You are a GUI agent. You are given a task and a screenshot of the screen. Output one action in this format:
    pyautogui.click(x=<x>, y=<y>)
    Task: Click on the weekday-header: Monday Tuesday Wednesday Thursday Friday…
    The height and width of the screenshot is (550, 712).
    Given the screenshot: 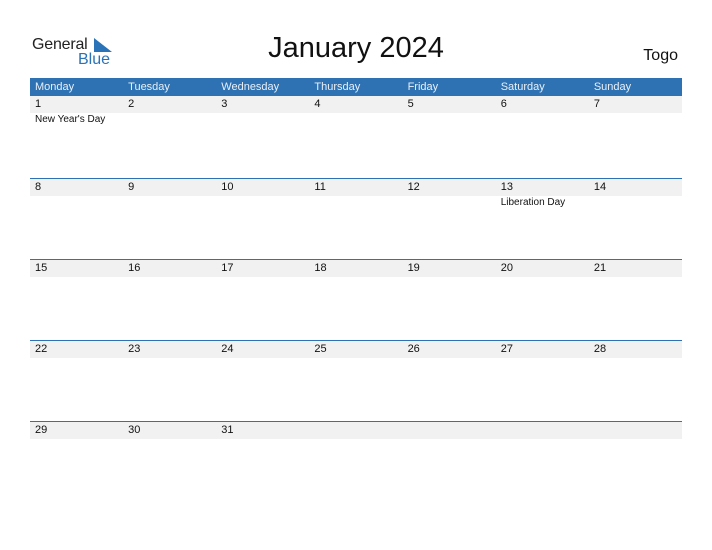 What is the action you would take?
    pyautogui.click(x=356, y=87)
    